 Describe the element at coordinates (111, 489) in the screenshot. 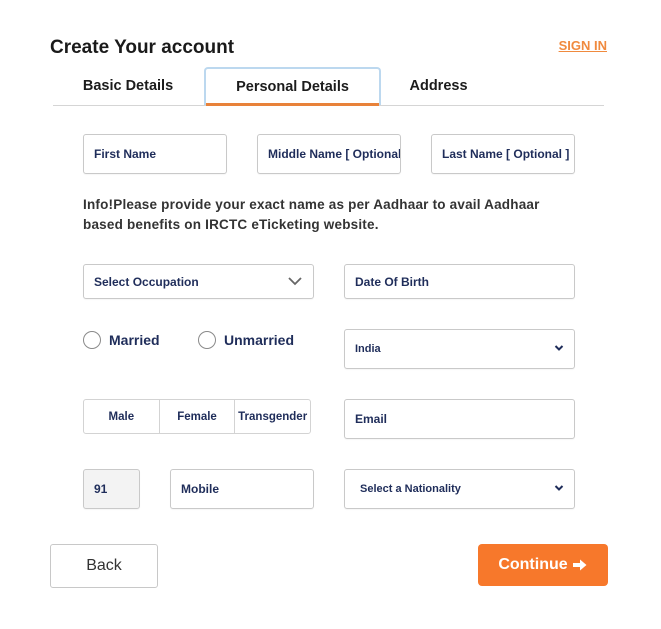

I see `country-code-field: 91` at that location.